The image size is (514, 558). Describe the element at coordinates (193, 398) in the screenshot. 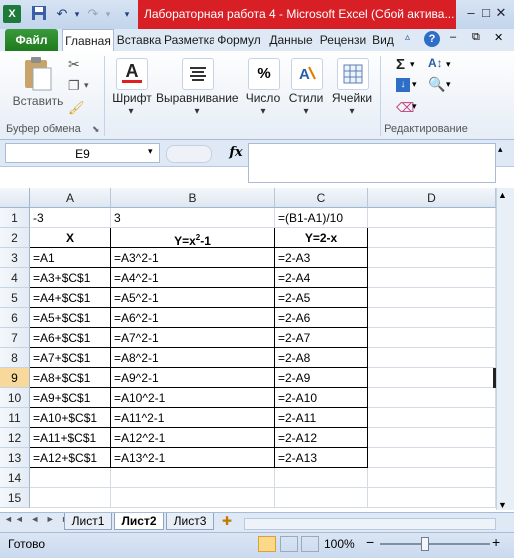

I see `cell-b10: =A10^2-1` at that location.